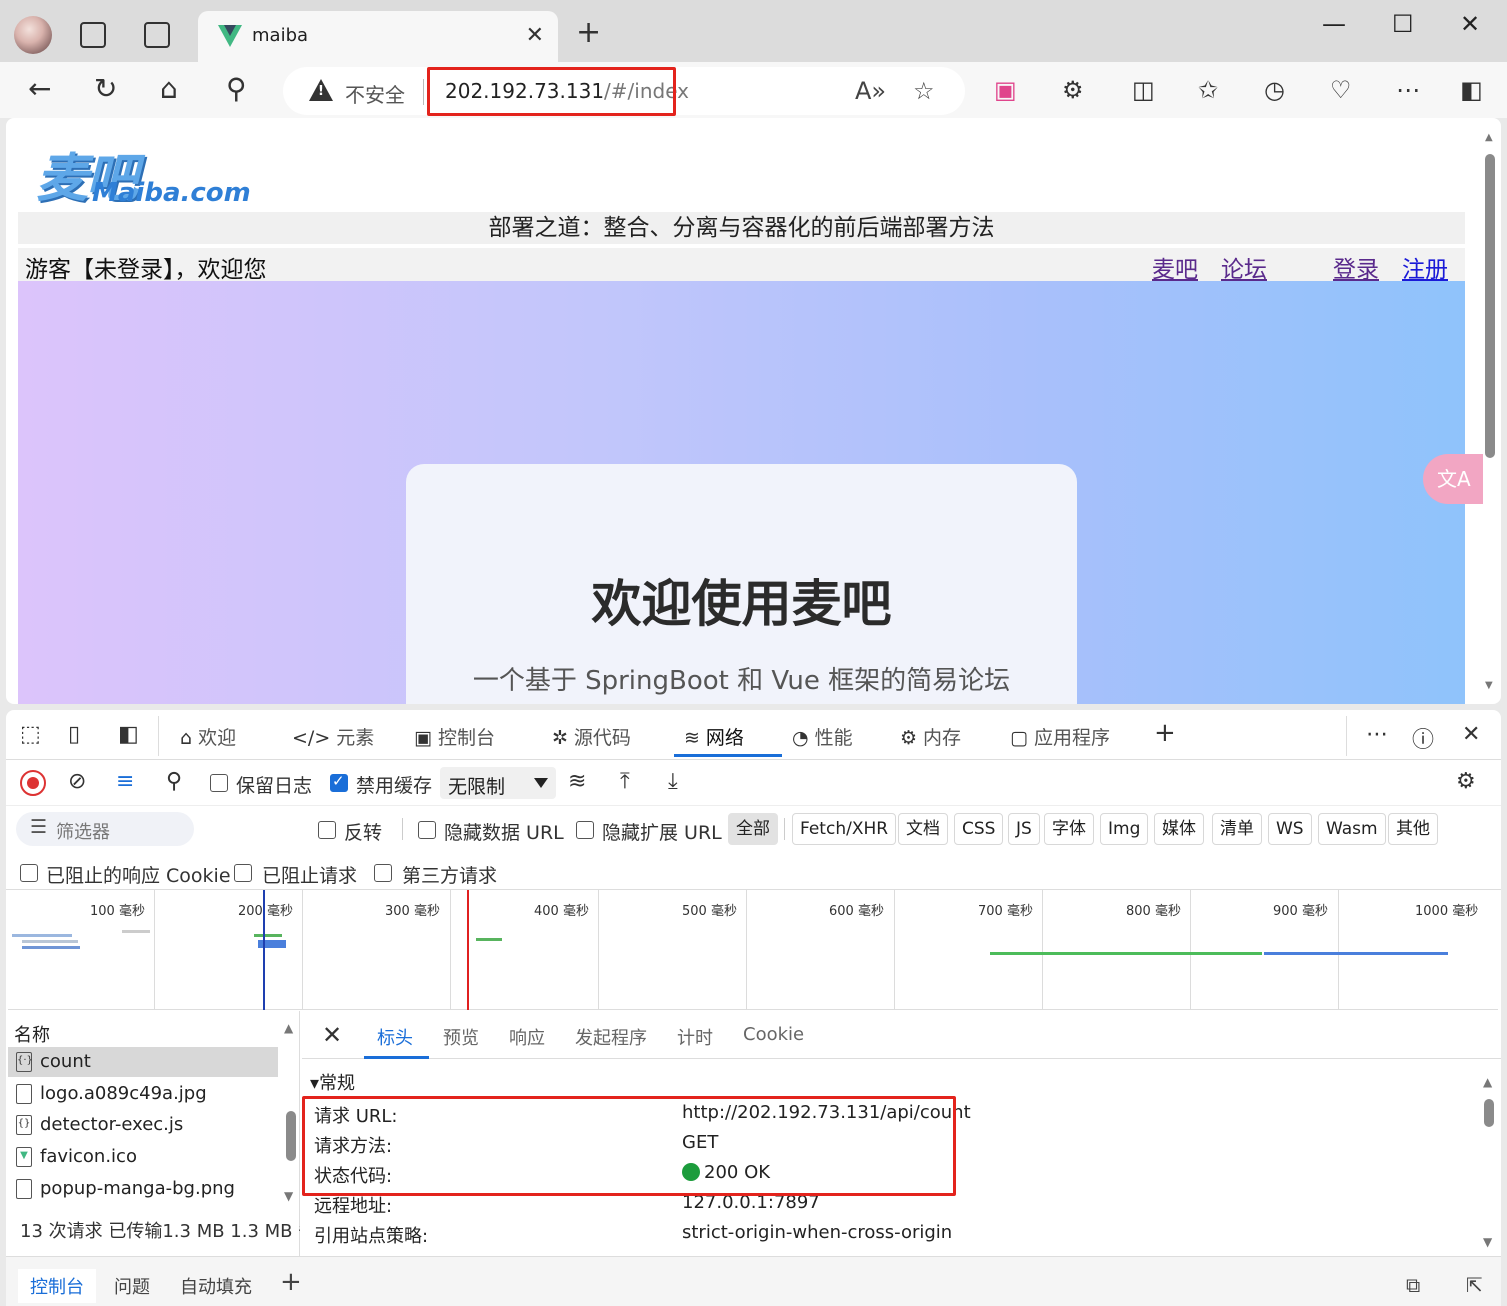  What do you see at coordinates (1024, 829) in the screenshot?
I see `type-filter-js: JS` at bounding box center [1024, 829].